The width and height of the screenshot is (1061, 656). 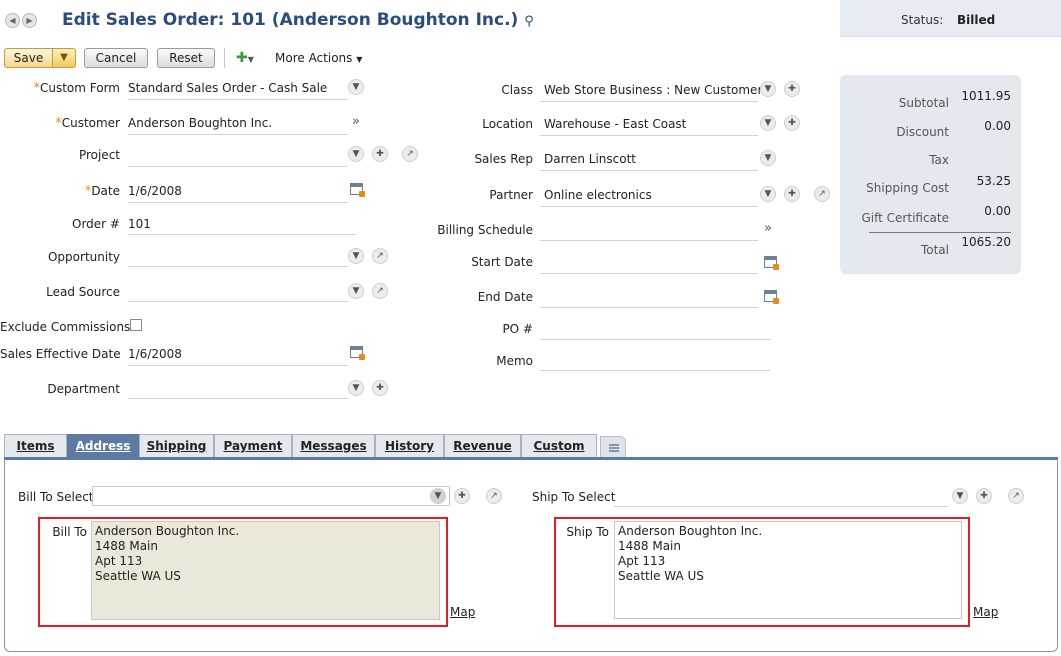 What do you see at coordinates (976, 20) in the screenshot?
I see `status-value: Billed` at bounding box center [976, 20].